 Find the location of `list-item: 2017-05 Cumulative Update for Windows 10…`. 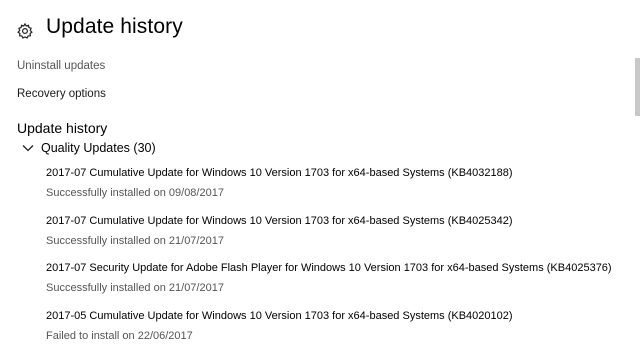

list-item: 2017-05 Cumulative Update for Windows 10… is located at coordinates (338, 332).